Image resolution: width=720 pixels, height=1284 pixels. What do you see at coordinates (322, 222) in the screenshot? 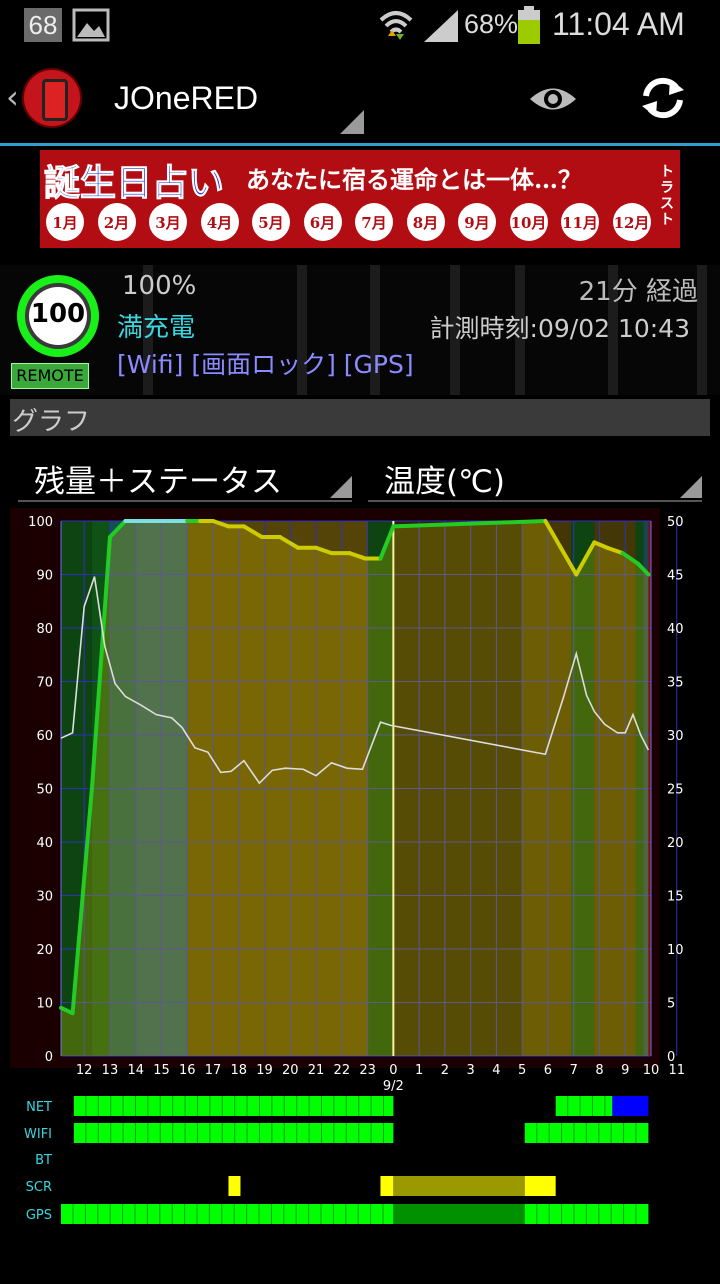
I see `banner-month-6: 6月` at bounding box center [322, 222].